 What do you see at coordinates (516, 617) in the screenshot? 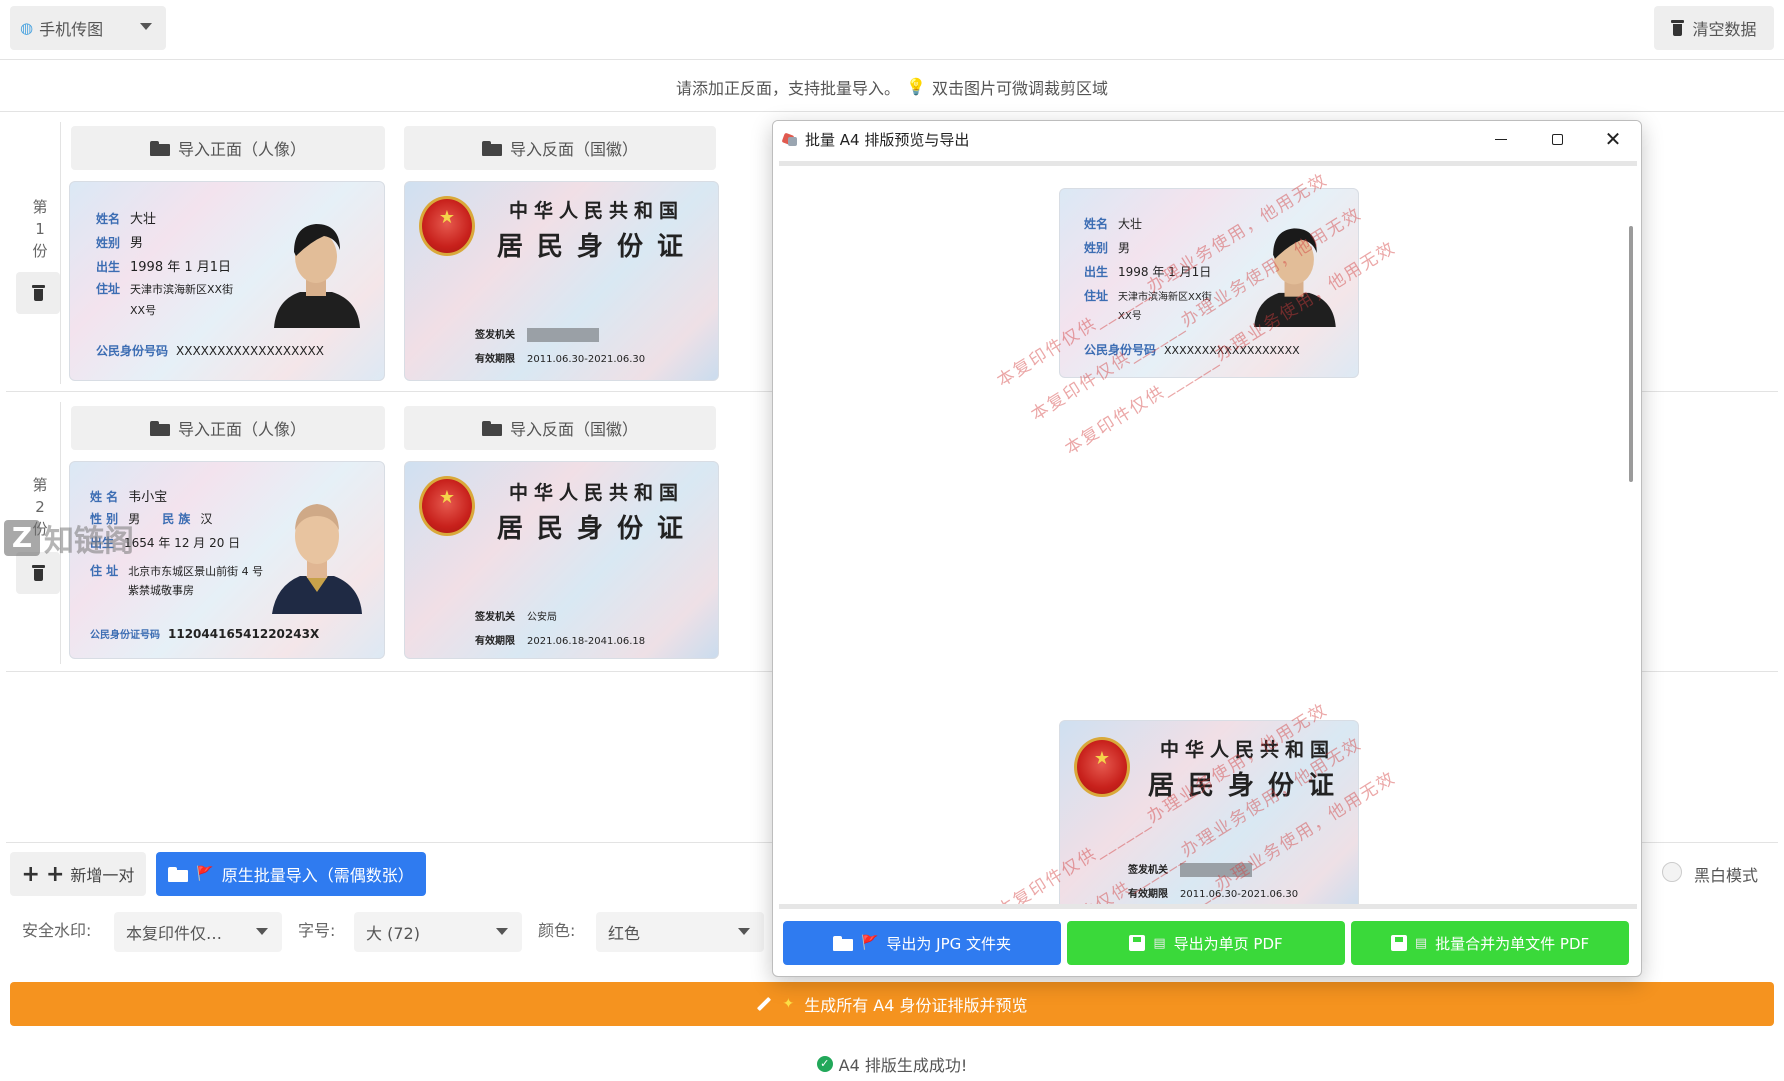
I see `authority-line: 签发机关 公安局` at bounding box center [516, 617].